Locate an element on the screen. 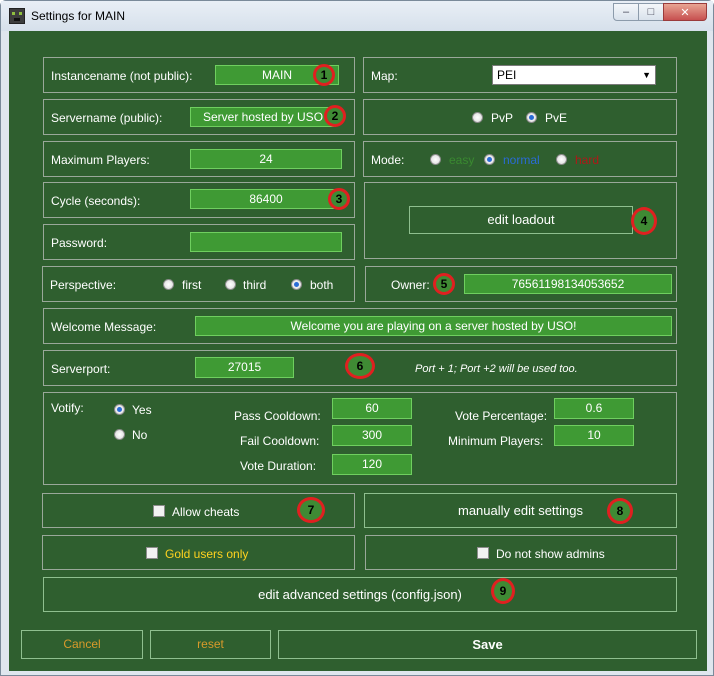 The width and height of the screenshot is (714, 676). mode-normal-label: normal is located at coordinates (521, 160).